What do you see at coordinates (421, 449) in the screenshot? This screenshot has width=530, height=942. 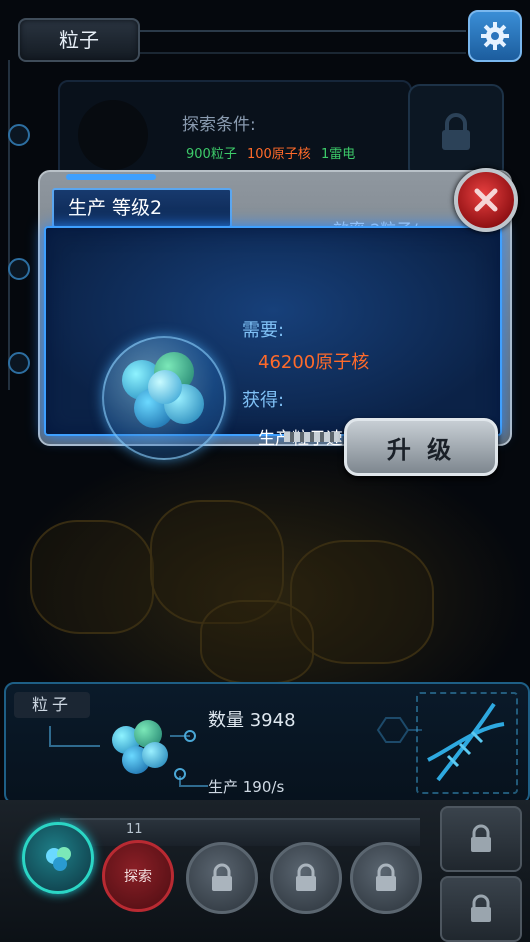 I see `upgrade-button-label: 升 级` at bounding box center [421, 449].